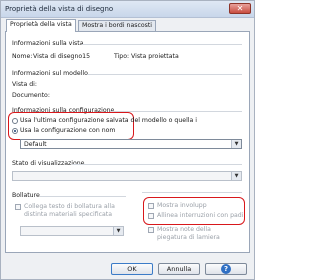  What do you see at coordinates (68, 214) in the screenshot?
I see `link-balloon-label-line2: distinta materiali specificata` at bounding box center [68, 214].